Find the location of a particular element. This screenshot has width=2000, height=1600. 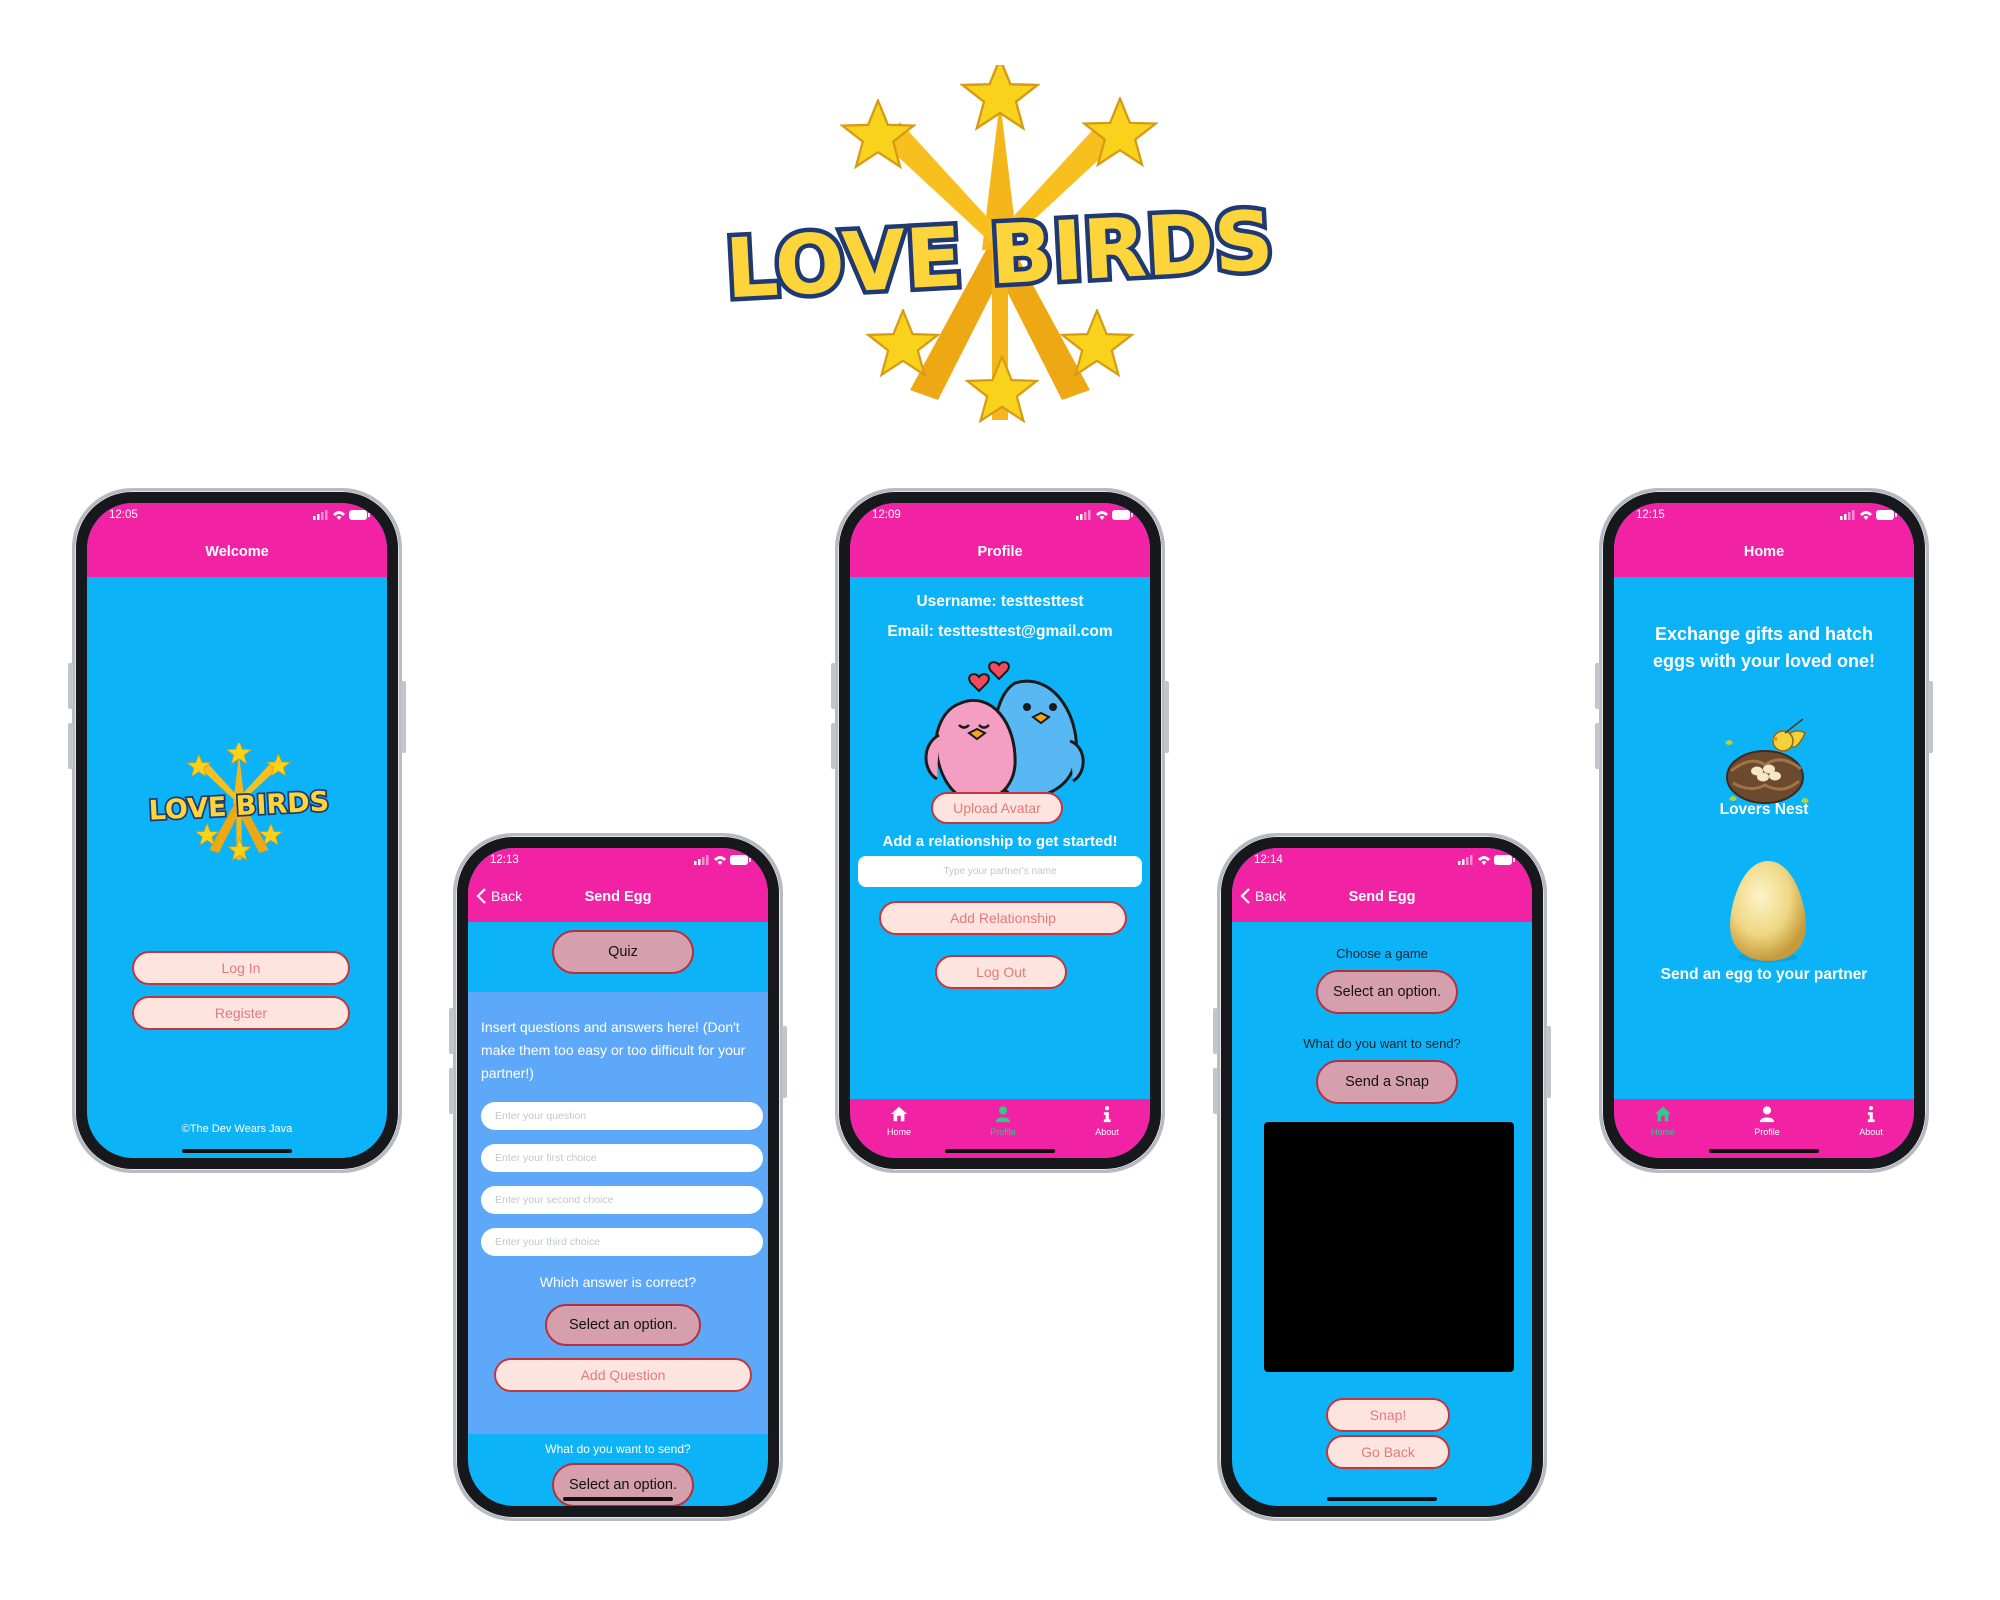

upload-avatar-button: Upload Avatar is located at coordinates (997, 808).